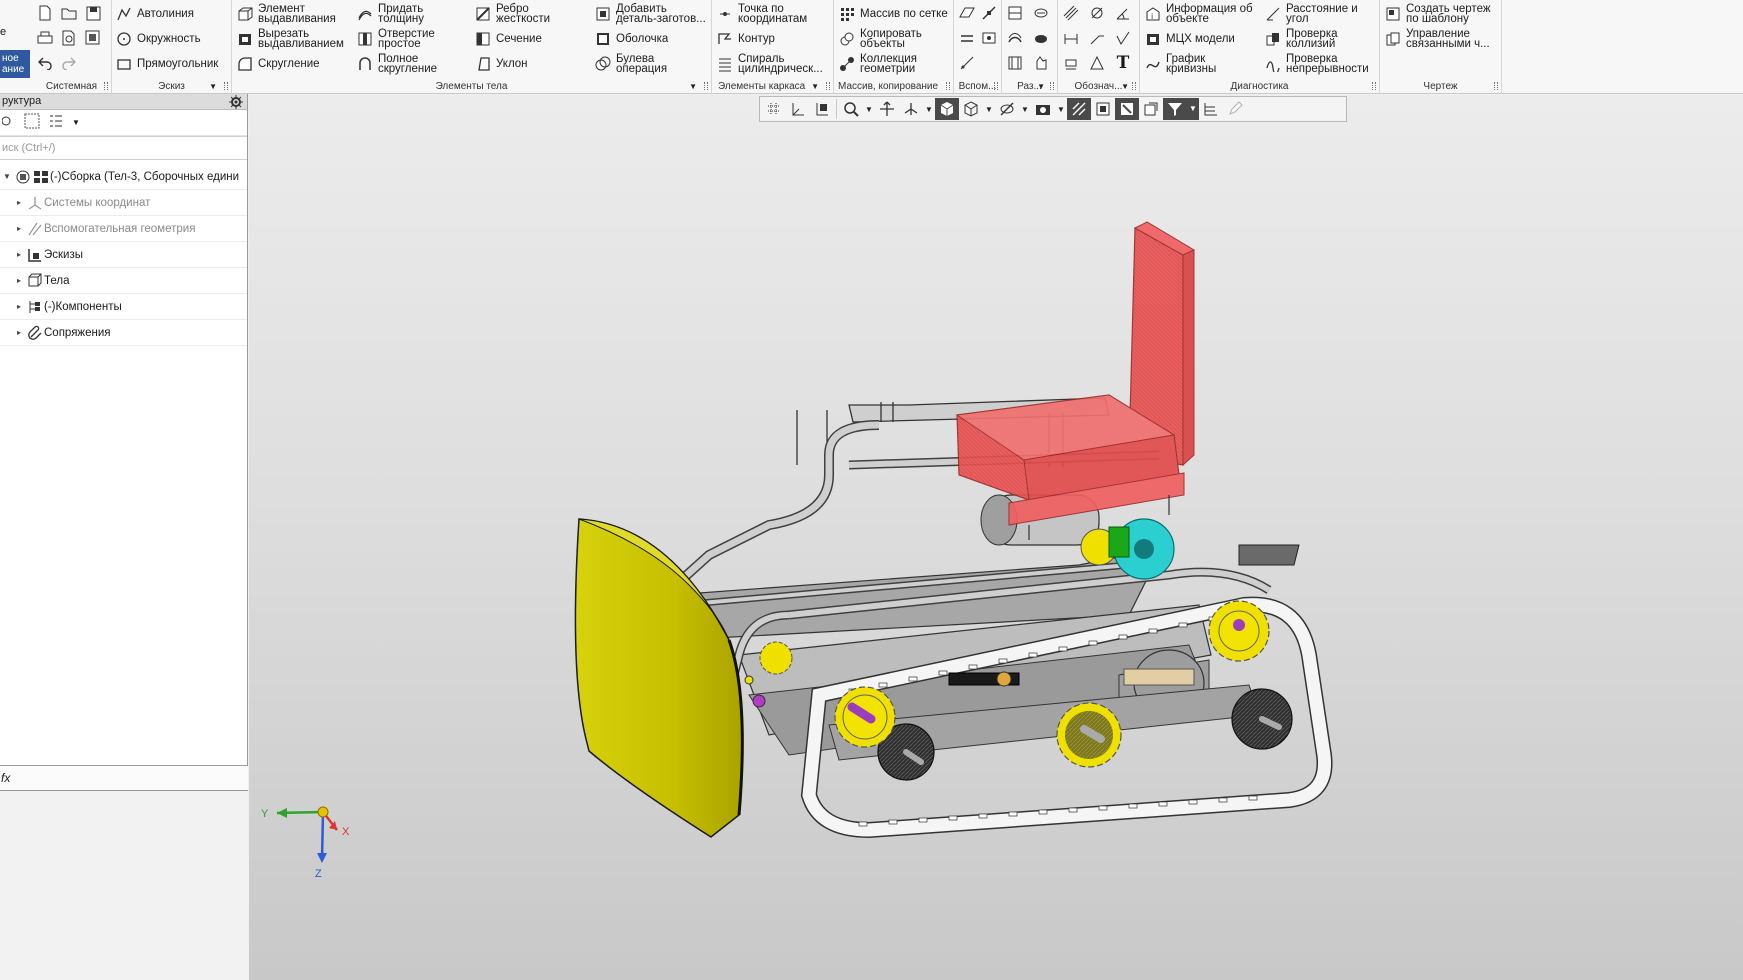 The image size is (1743, 980). What do you see at coordinates (1043, 109) in the screenshot?
I see `camera-icon` at bounding box center [1043, 109].